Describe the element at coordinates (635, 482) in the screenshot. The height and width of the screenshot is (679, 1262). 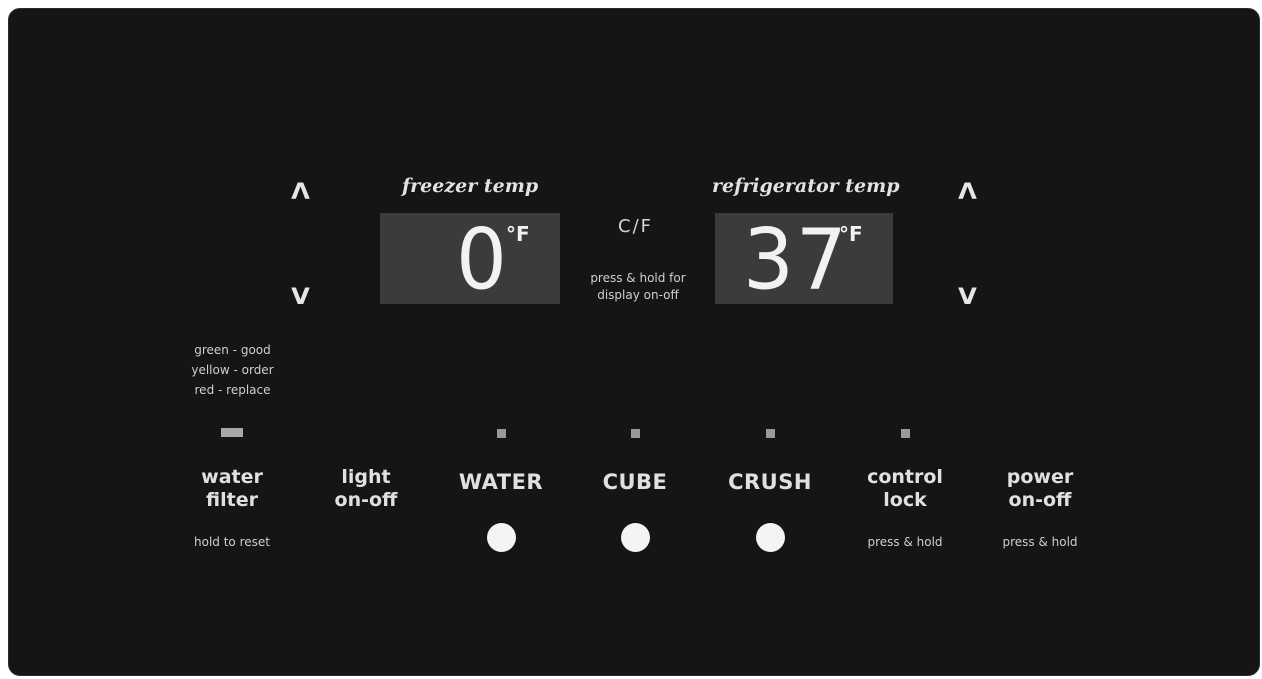
I see `cube-dispense-label: CUBE` at that location.